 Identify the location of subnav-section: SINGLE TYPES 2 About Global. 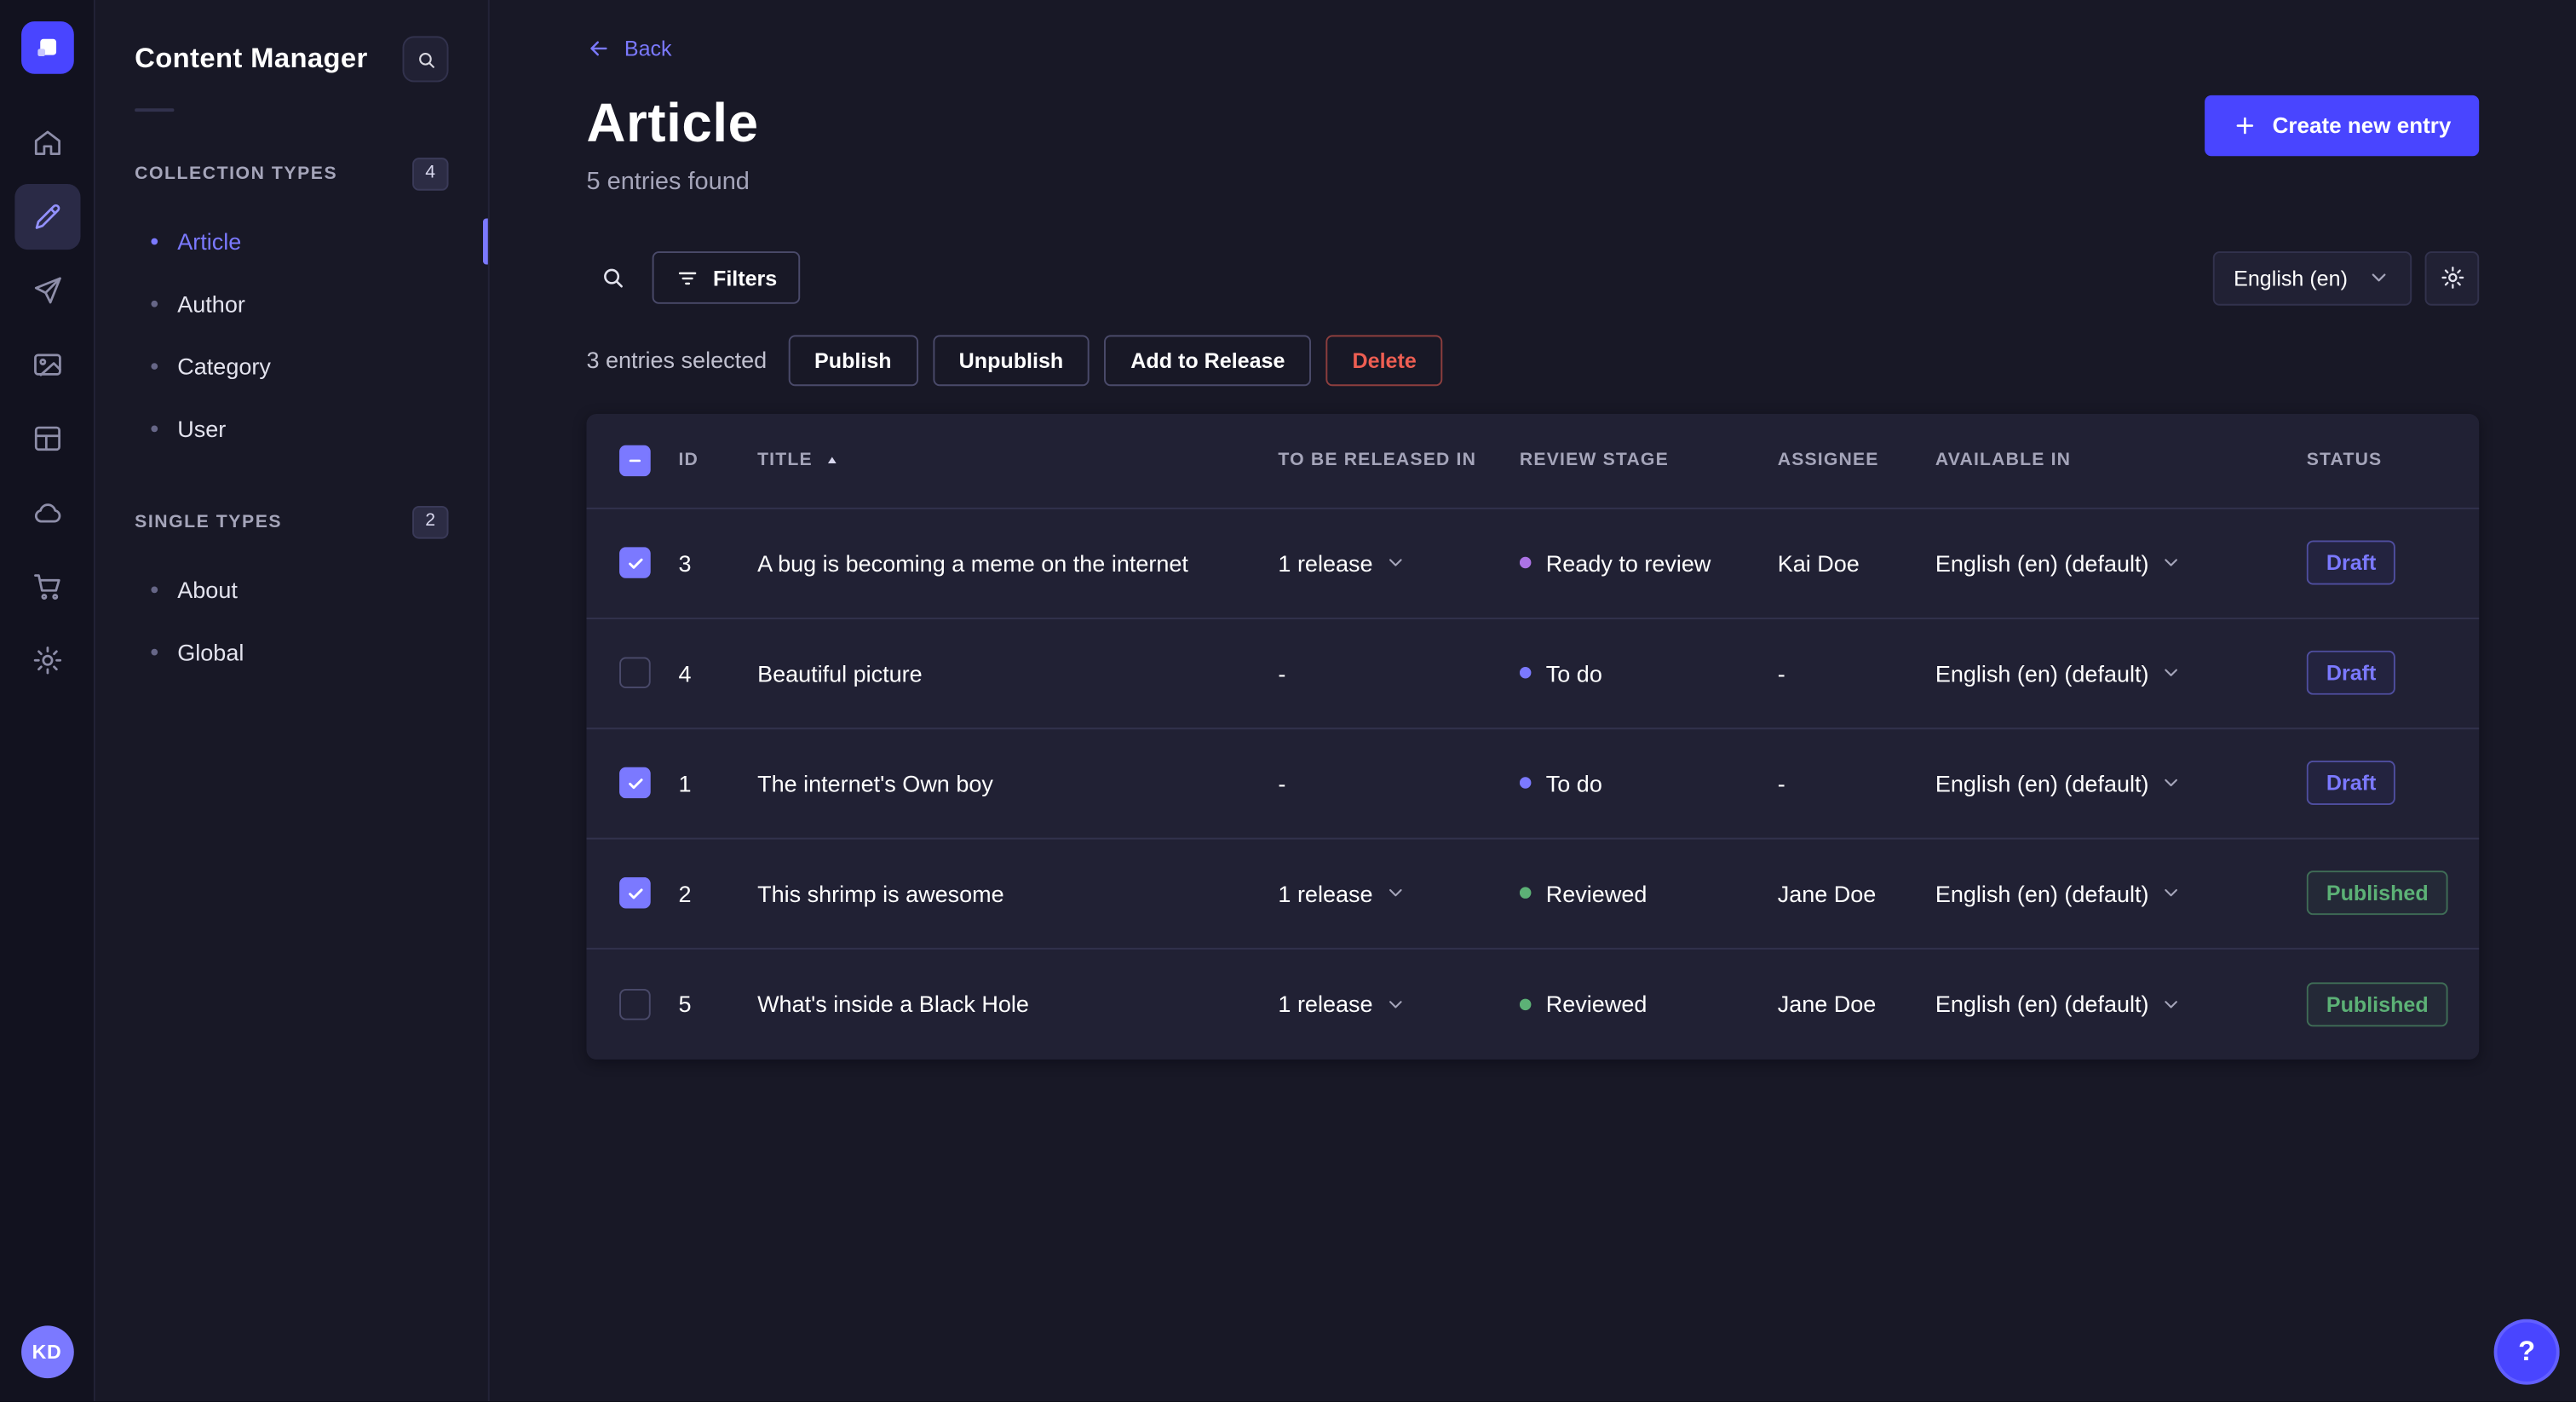
(291, 593).